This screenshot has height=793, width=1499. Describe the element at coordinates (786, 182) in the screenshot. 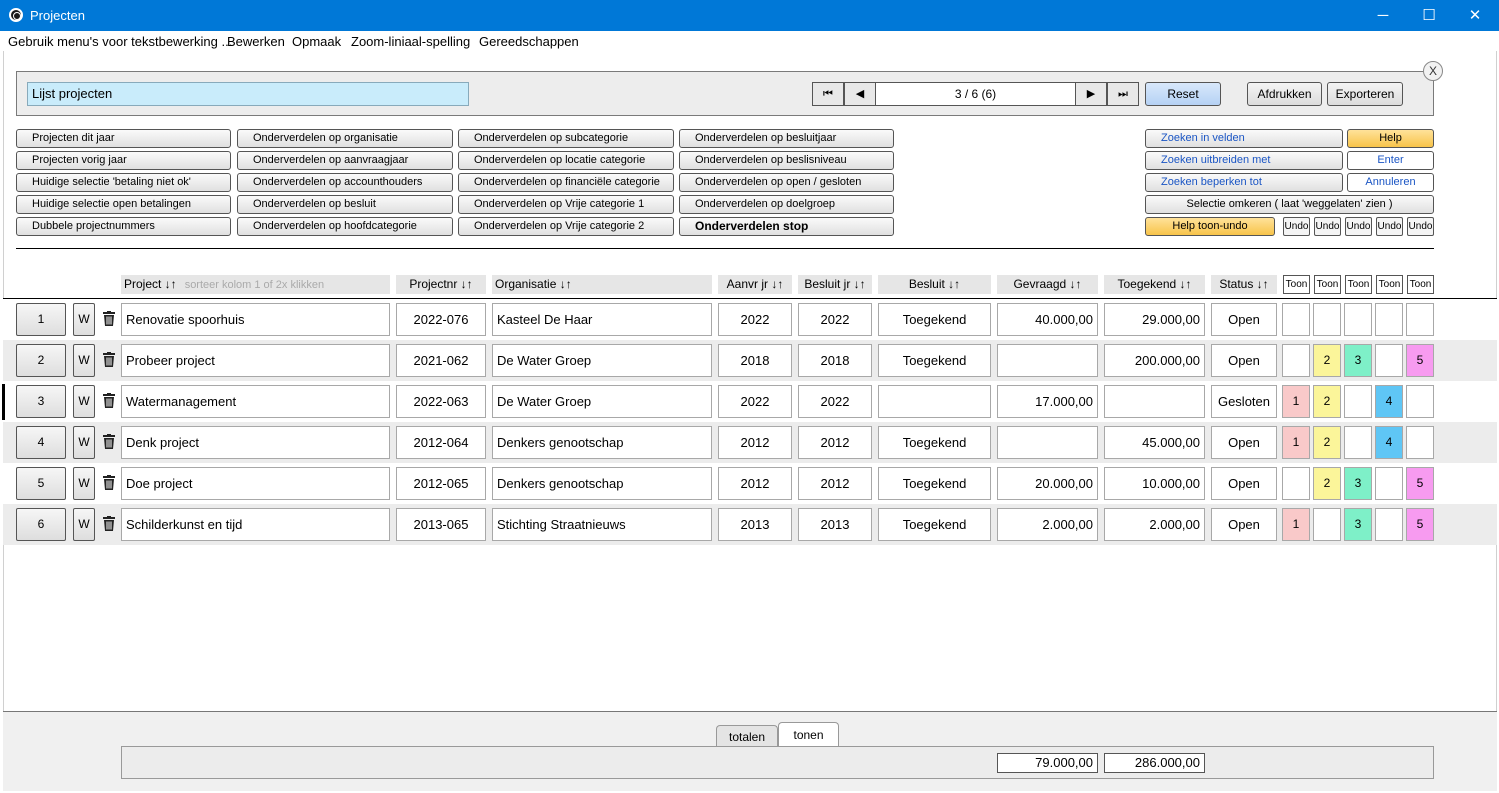

I see `split-by-open-closed-button: Onderverdelen op open / gesloten` at that location.